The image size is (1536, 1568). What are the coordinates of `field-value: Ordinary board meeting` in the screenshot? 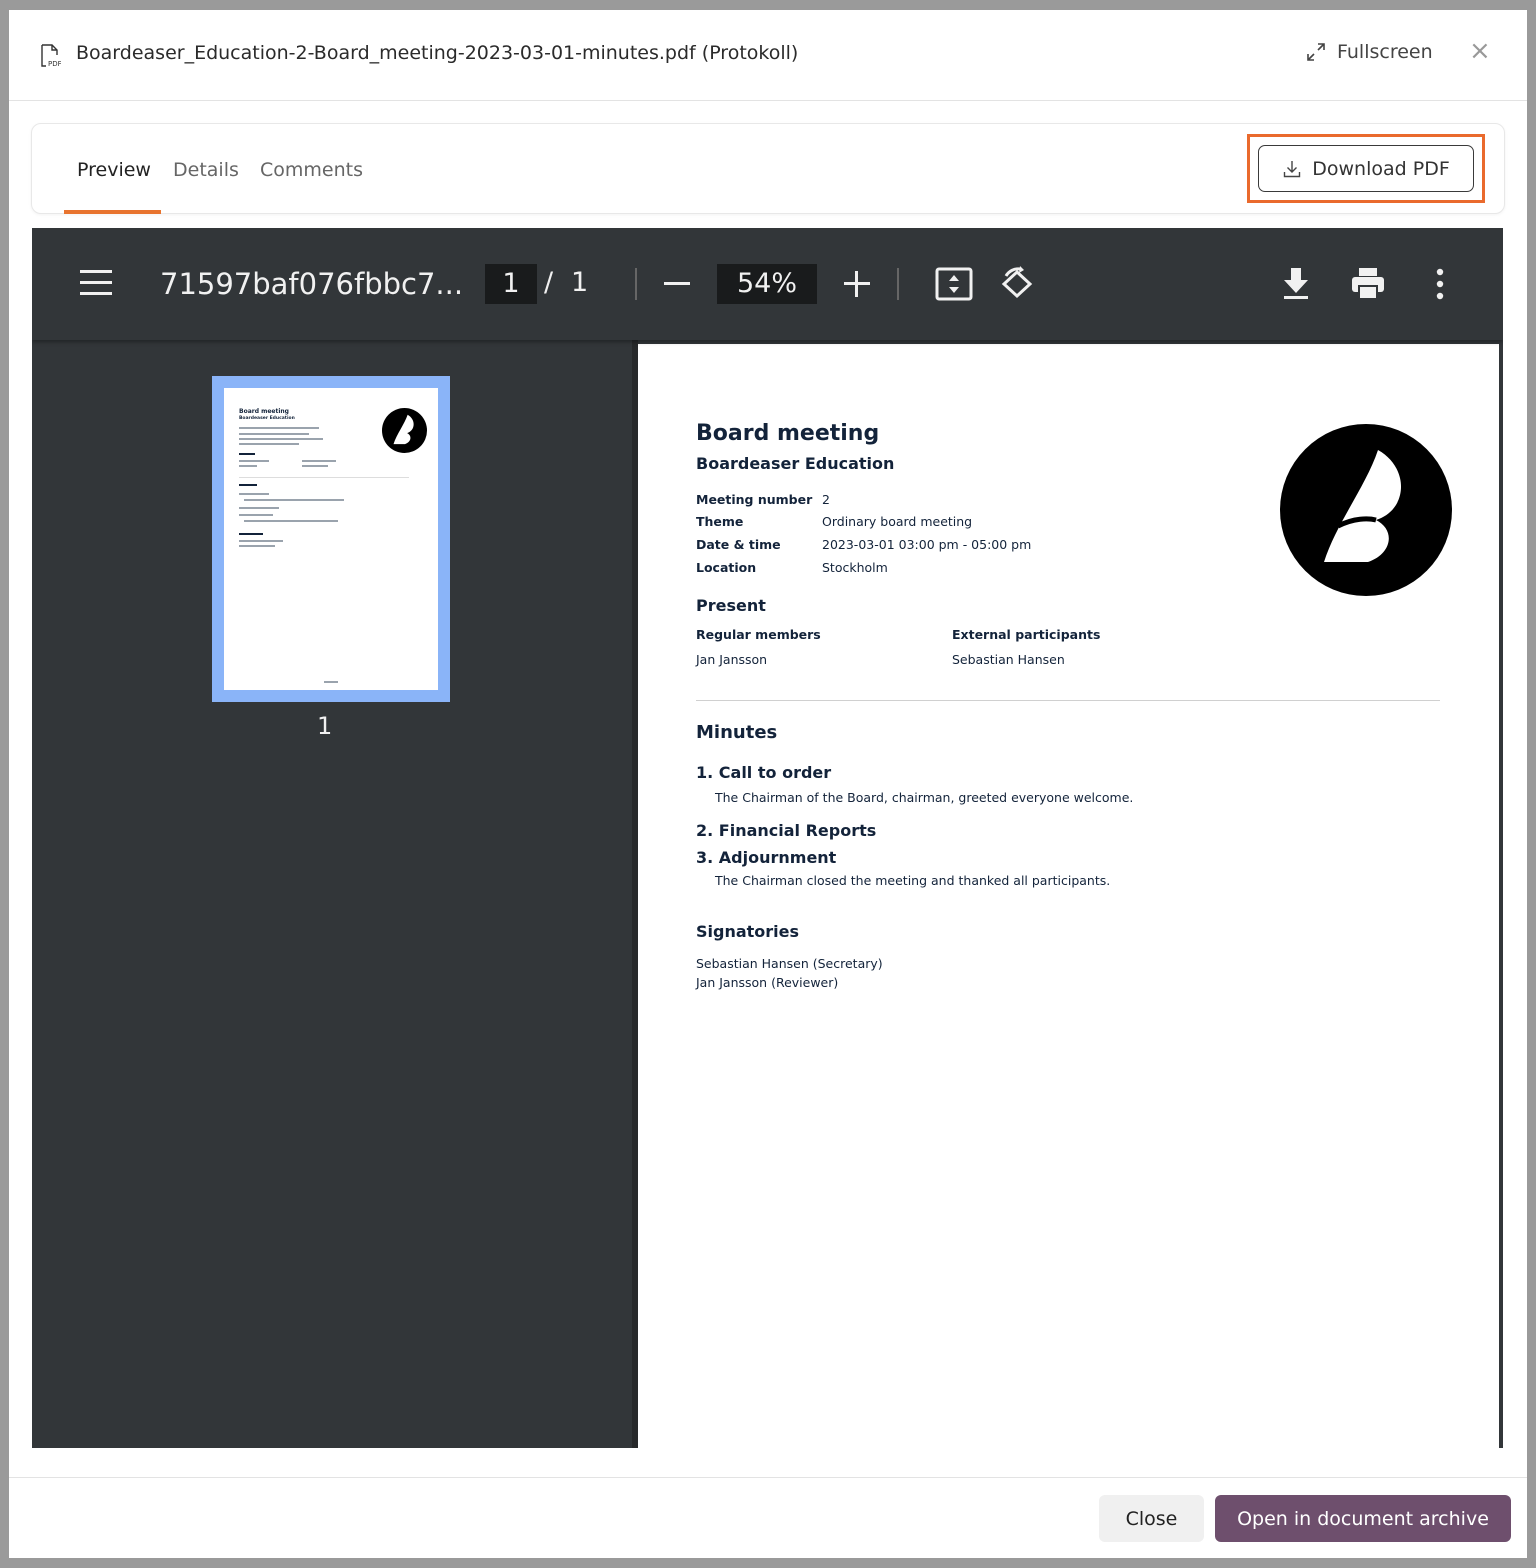 It's located at (897, 521).